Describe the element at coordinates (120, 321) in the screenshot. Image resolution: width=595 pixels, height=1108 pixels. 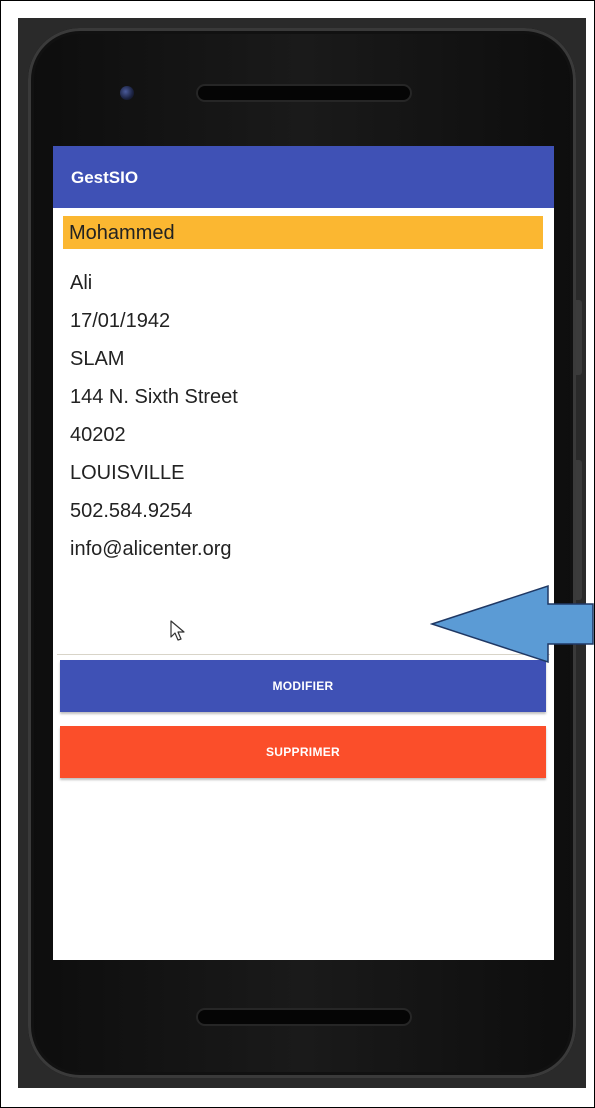
I see `date-naissance-field: 17/01/1942` at that location.